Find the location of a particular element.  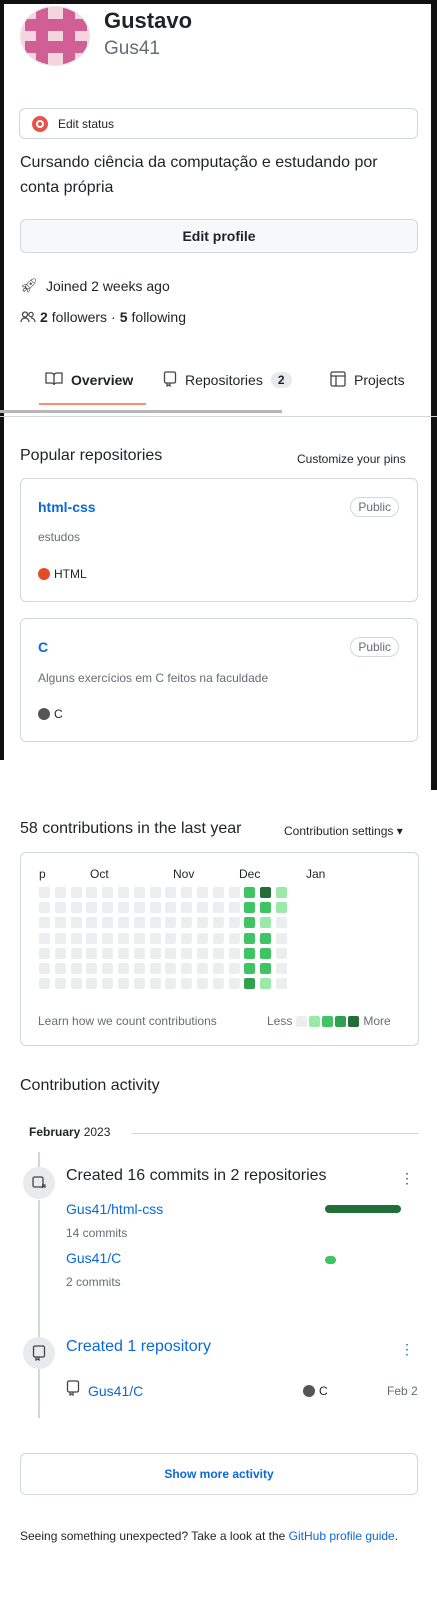

created-repo-link: Gus41/C is located at coordinates (115, 1391).